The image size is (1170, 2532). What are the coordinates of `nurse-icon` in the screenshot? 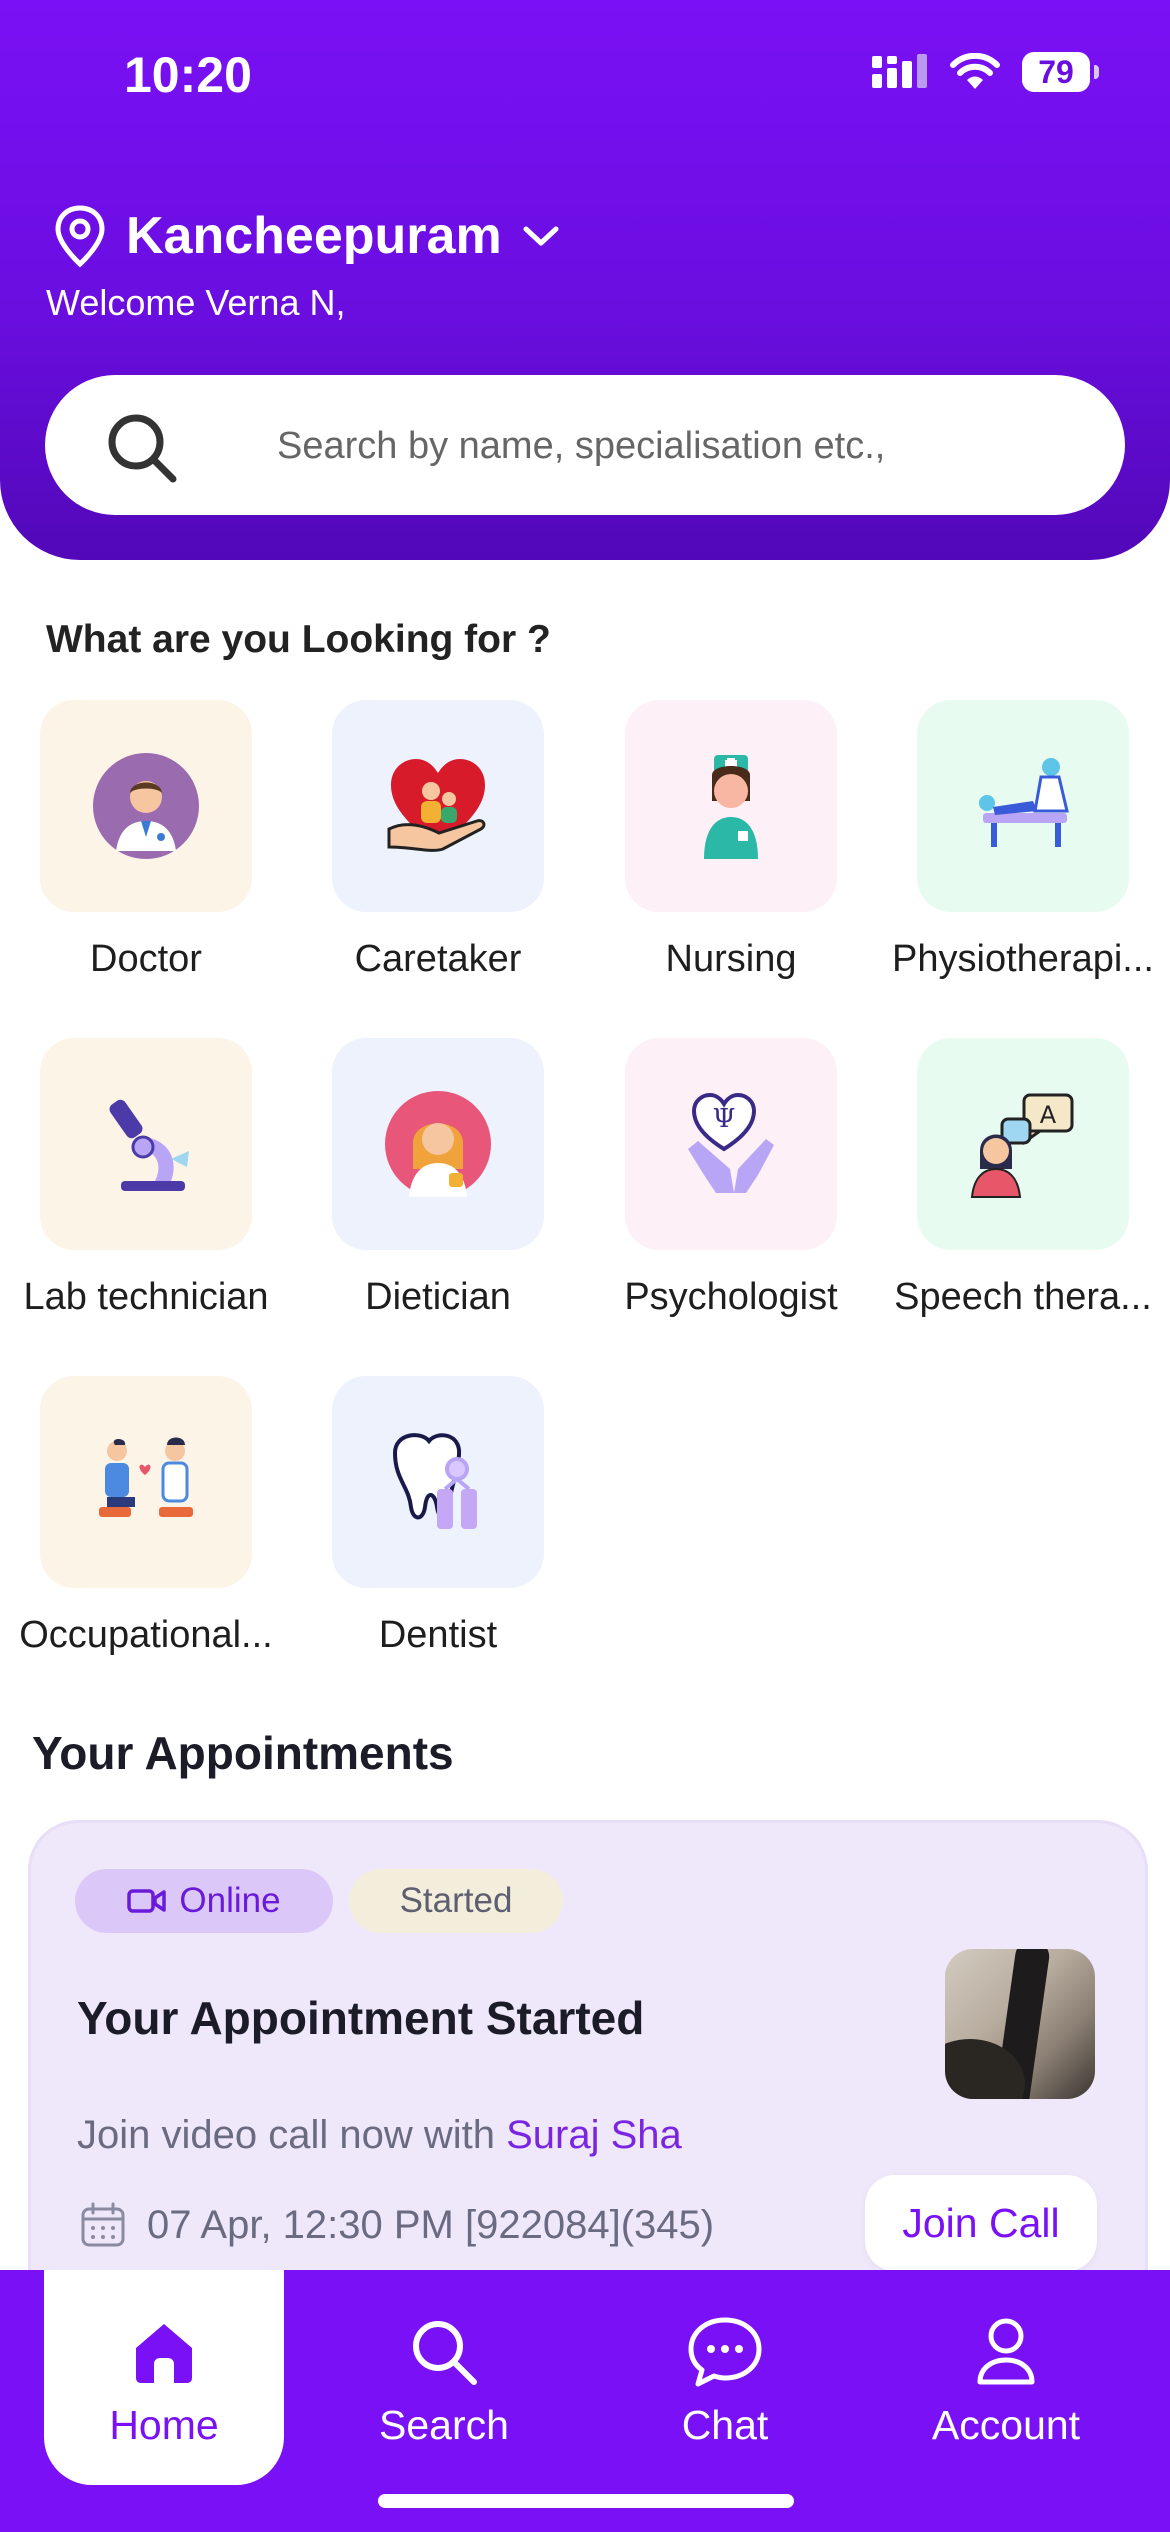 It's located at (731, 807).